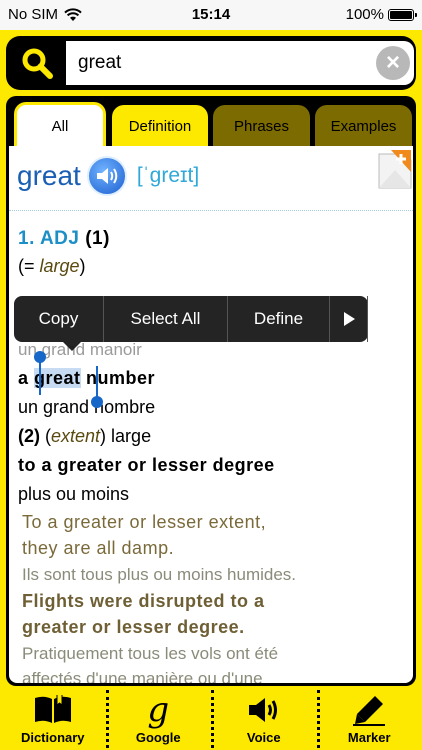 The width and height of the screenshot is (422, 750). What do you see at coordinates (369, 710) in the screenshot?
I see `marker-icon` at bounding box center [369, 710].